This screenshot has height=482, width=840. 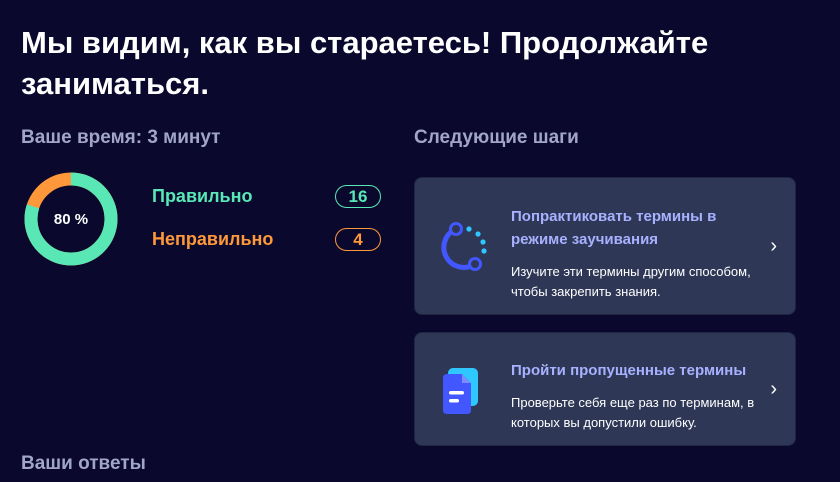 I want to click on next-steps-heading: Следующие шаги, so click(x=496, y=137).